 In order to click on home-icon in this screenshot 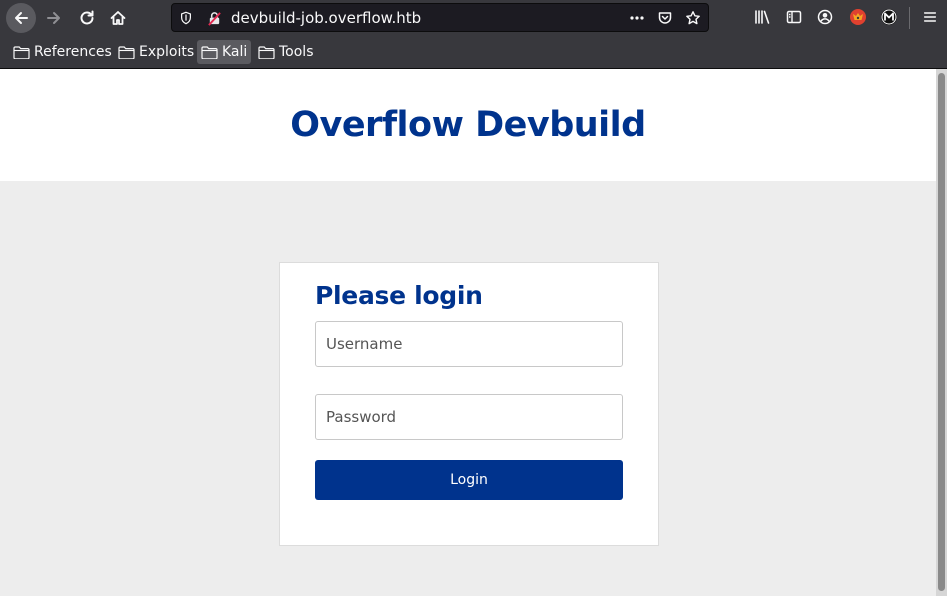, I will do `click(118, 18)`.